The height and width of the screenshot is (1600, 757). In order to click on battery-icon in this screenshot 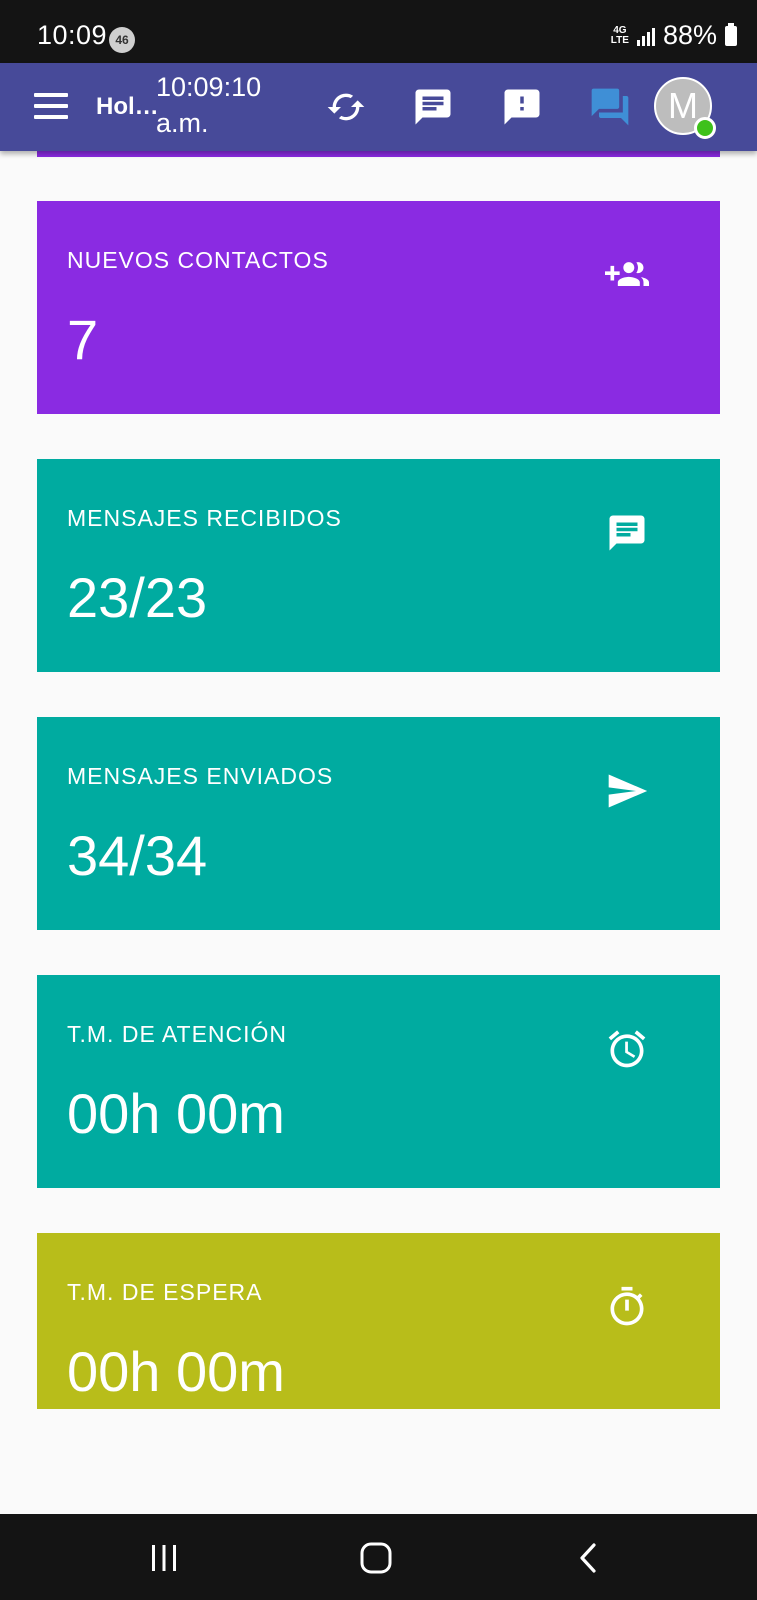, I will do `click(731, 34)`.